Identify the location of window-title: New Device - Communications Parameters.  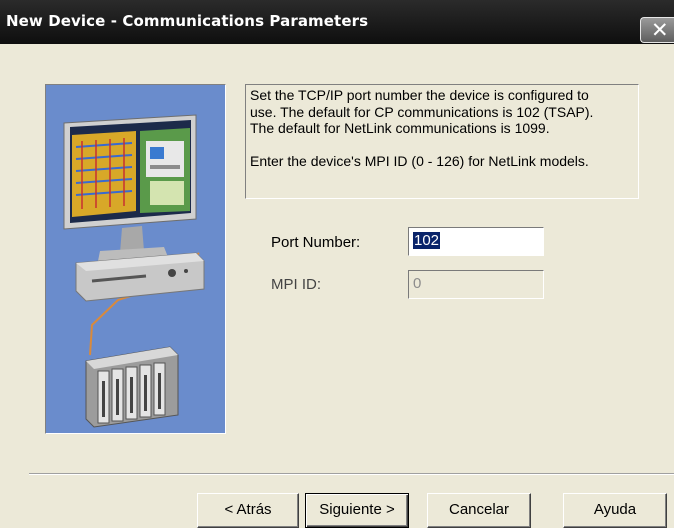
(187, 21).